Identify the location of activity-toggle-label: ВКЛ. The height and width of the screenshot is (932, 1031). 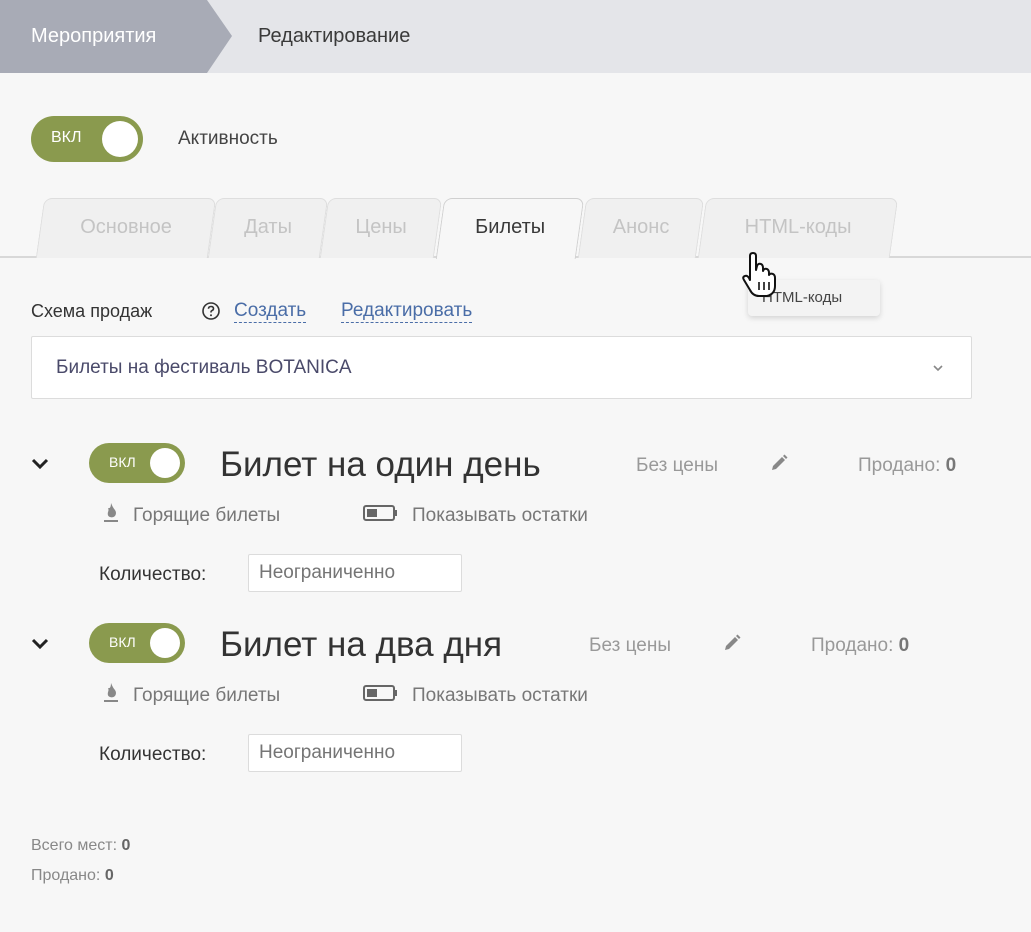
(66, 137).